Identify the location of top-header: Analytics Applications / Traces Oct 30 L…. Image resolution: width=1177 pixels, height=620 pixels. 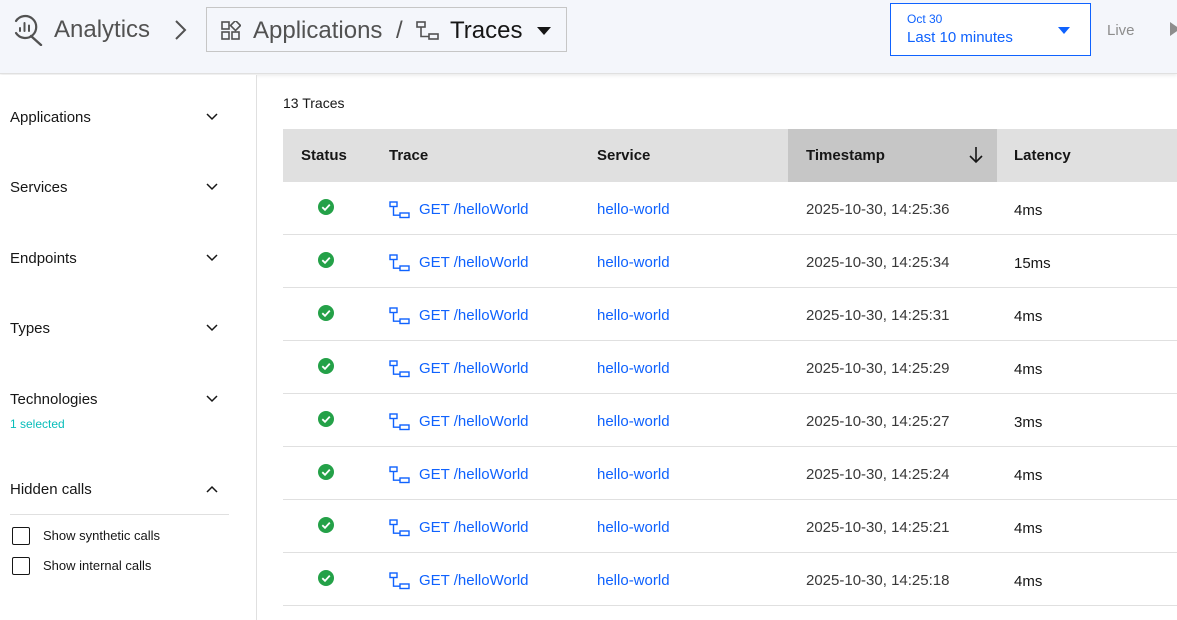
(588, 37).